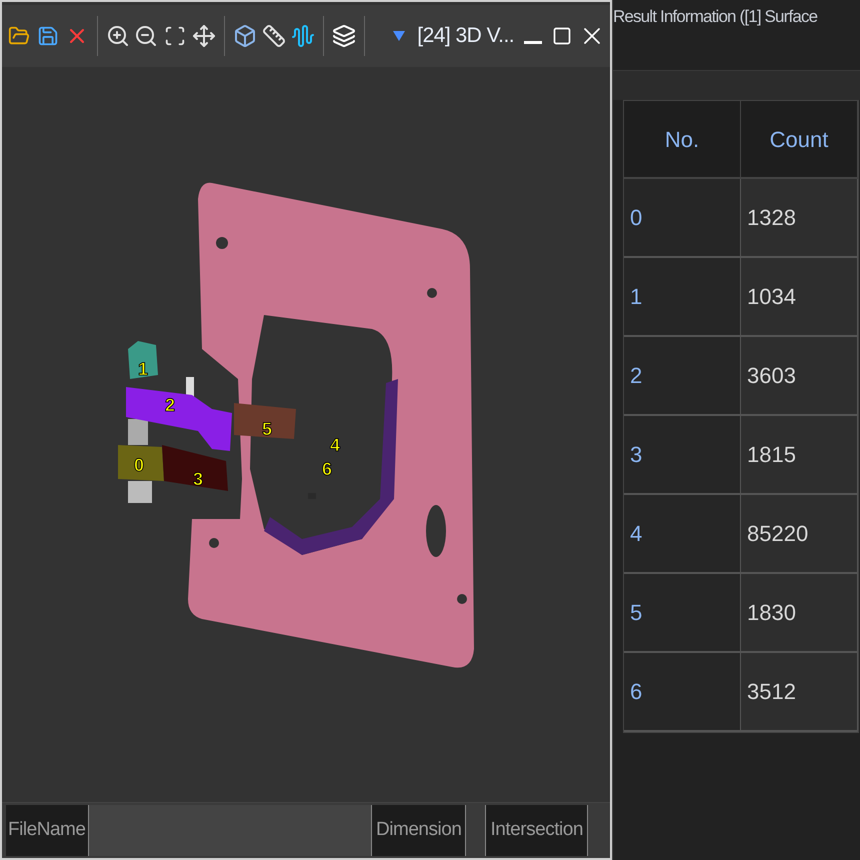  Describe the element at coordinates (195, 468) in the screenshot. I see `surface-segment: 3` at that location.